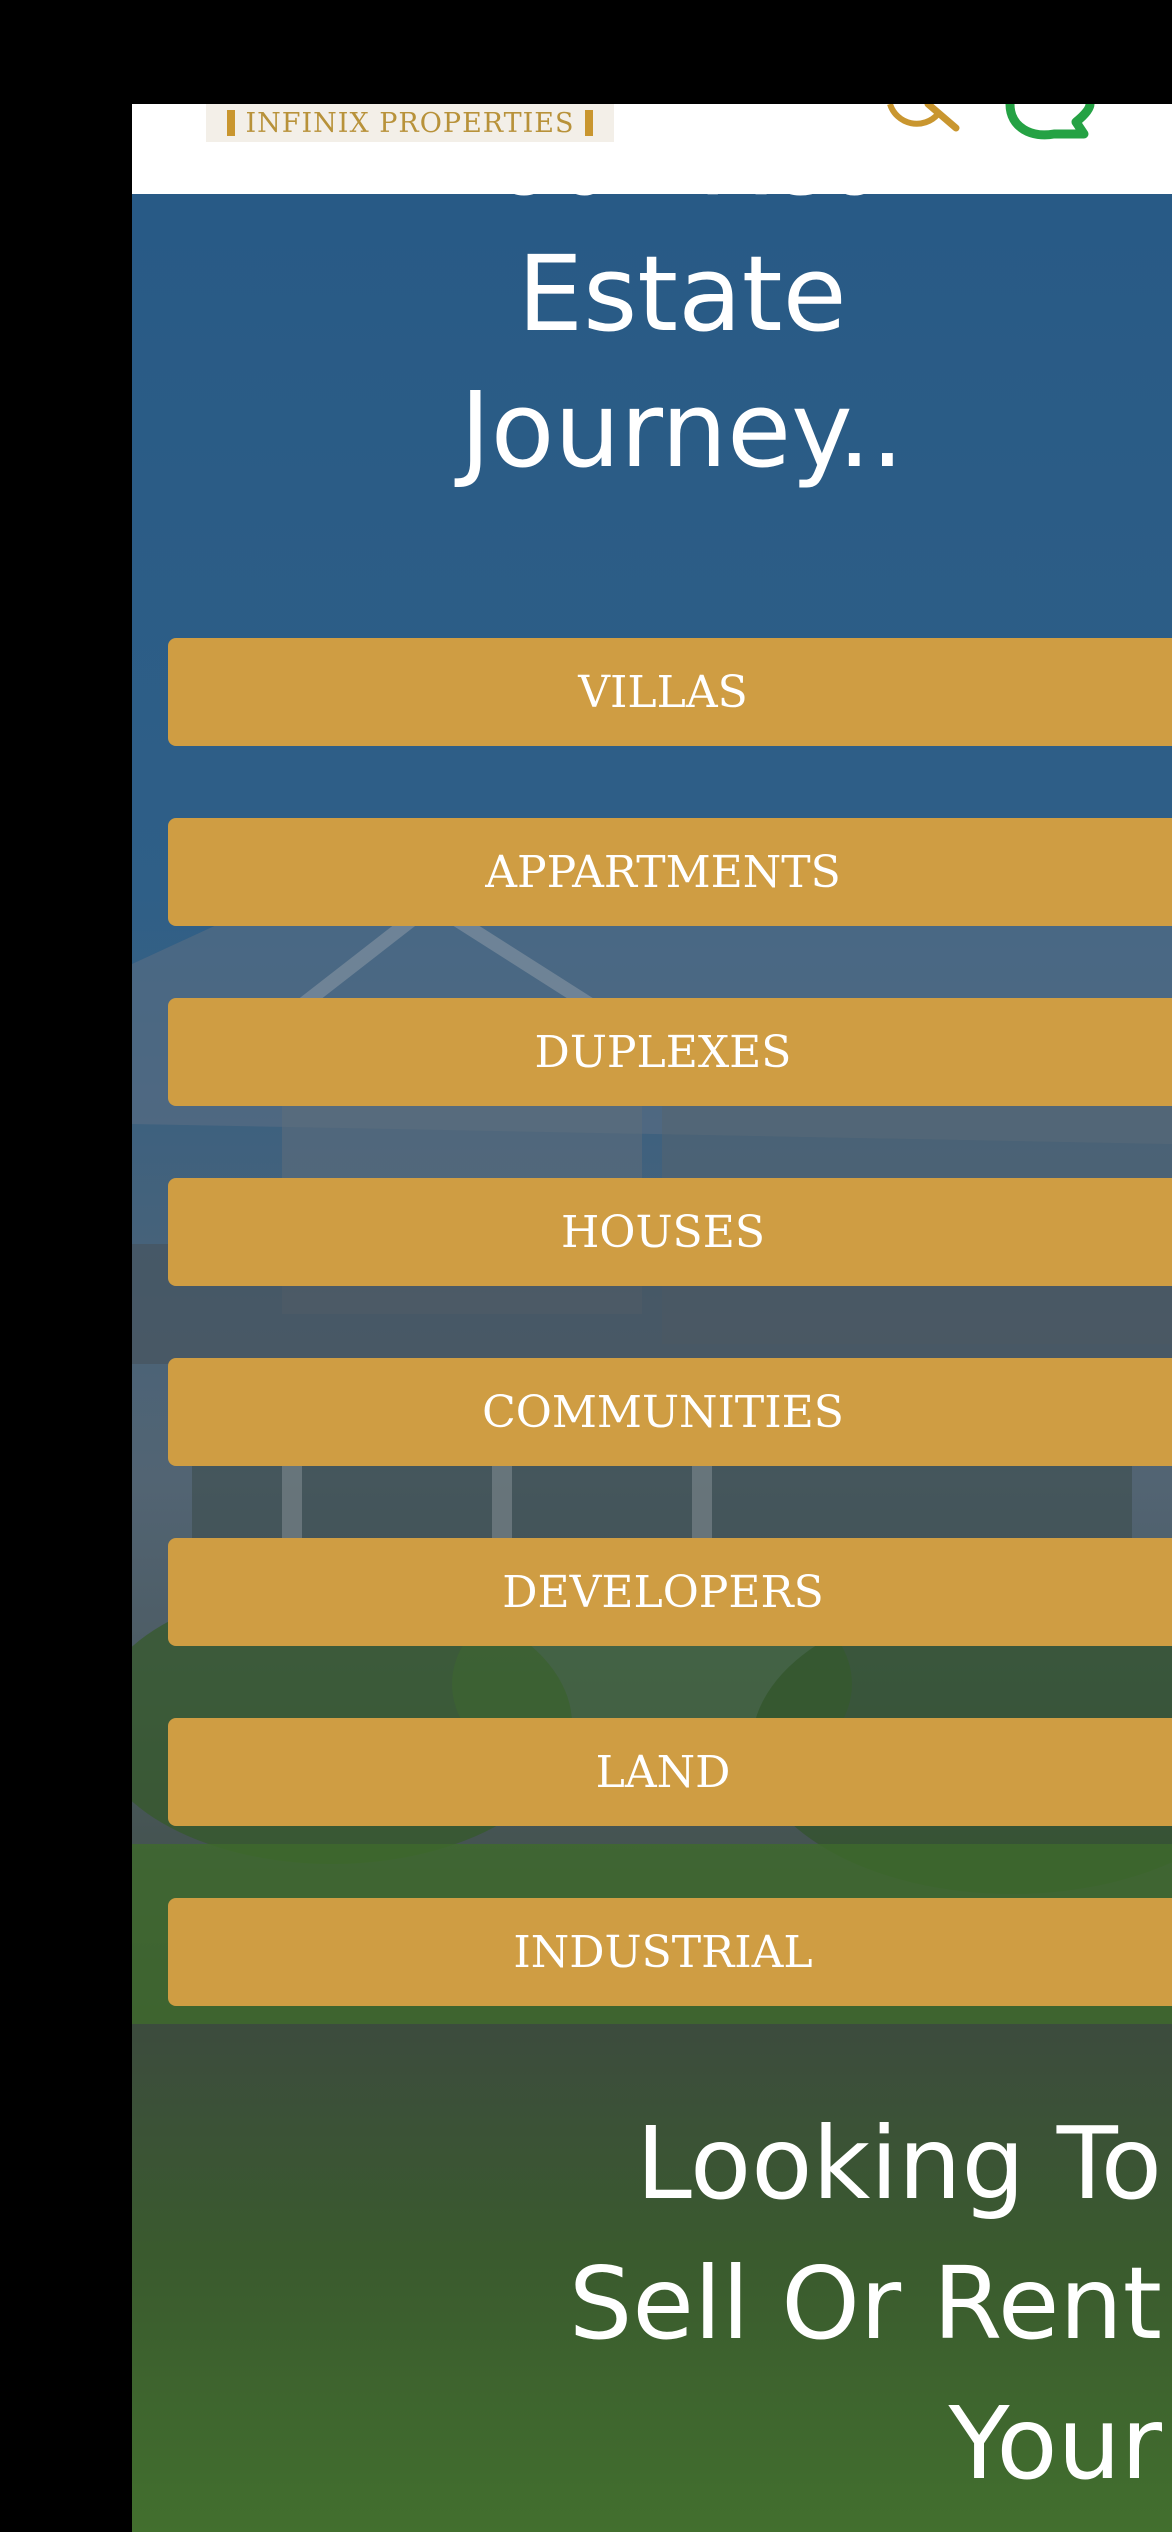  Describe the element at coordinates (670, 1592) in the screenshot. I see `category-button-developers: DEVELOPERS` at that location.